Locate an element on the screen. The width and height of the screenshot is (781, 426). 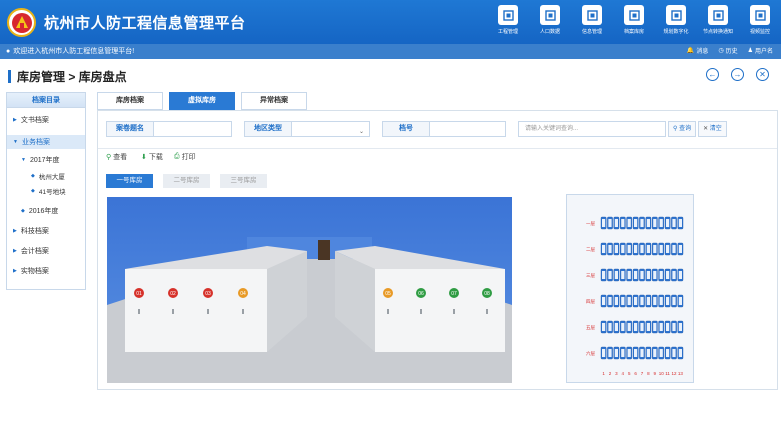
magnifier-icon: ⚲ is located at coordinates (109, 157).